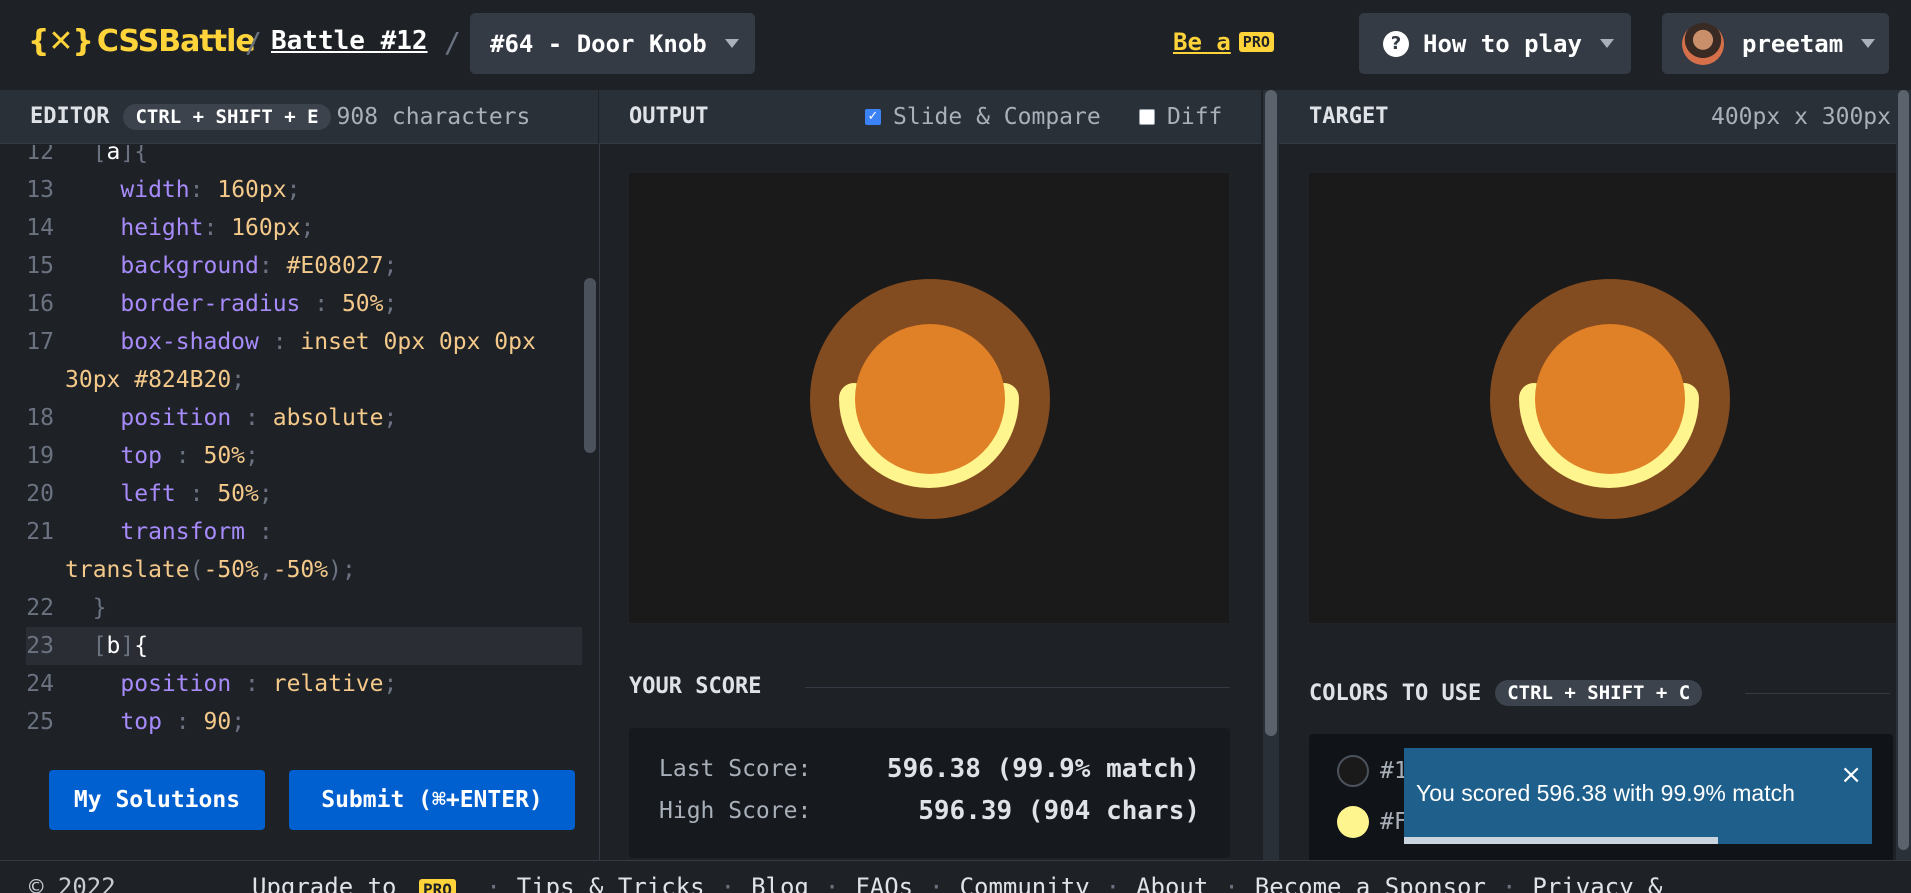 This screenshot has height=893, width=1911. Describe the element at coordinates (155, 190) in the screenshot. I see `code-token: width` at that location.